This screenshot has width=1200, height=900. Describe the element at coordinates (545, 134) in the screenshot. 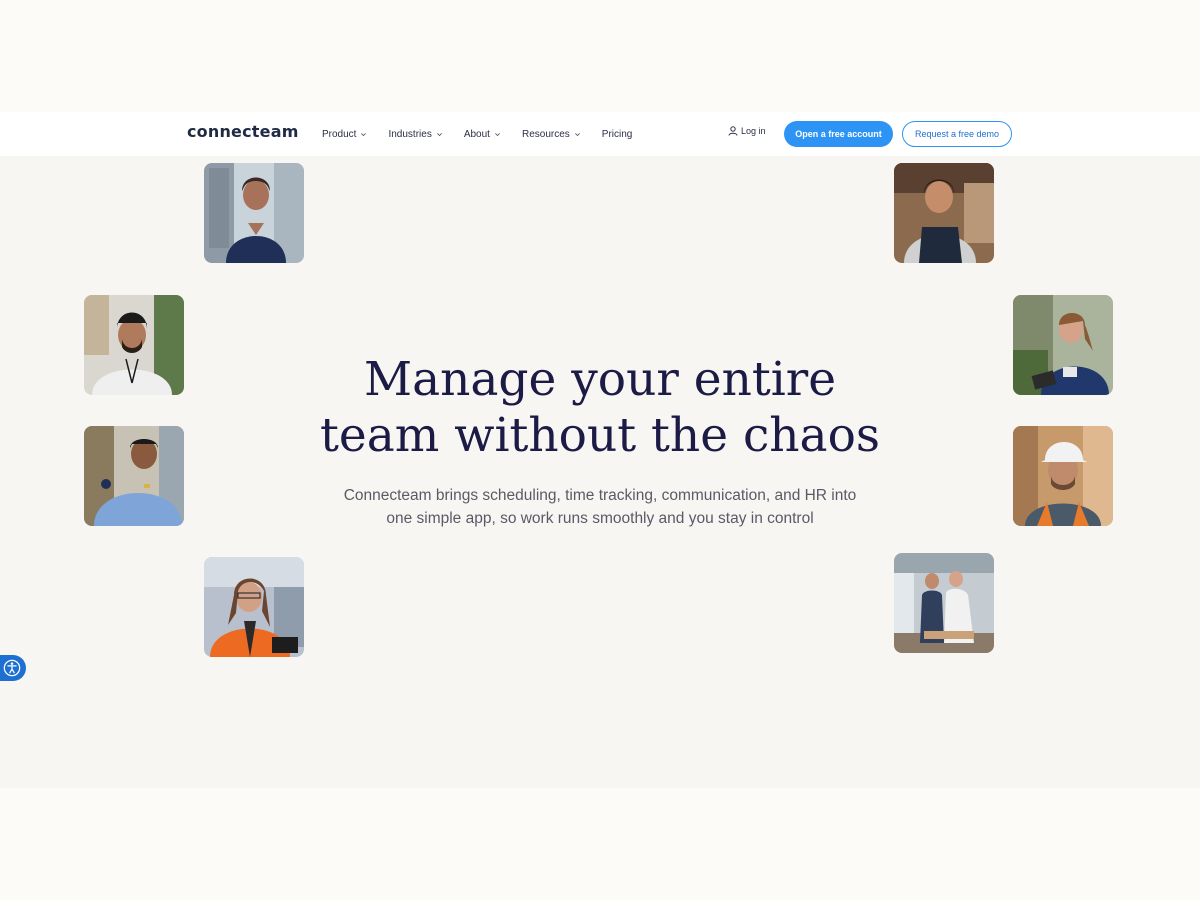

I see `nav-resources-label: Resources` at that location.